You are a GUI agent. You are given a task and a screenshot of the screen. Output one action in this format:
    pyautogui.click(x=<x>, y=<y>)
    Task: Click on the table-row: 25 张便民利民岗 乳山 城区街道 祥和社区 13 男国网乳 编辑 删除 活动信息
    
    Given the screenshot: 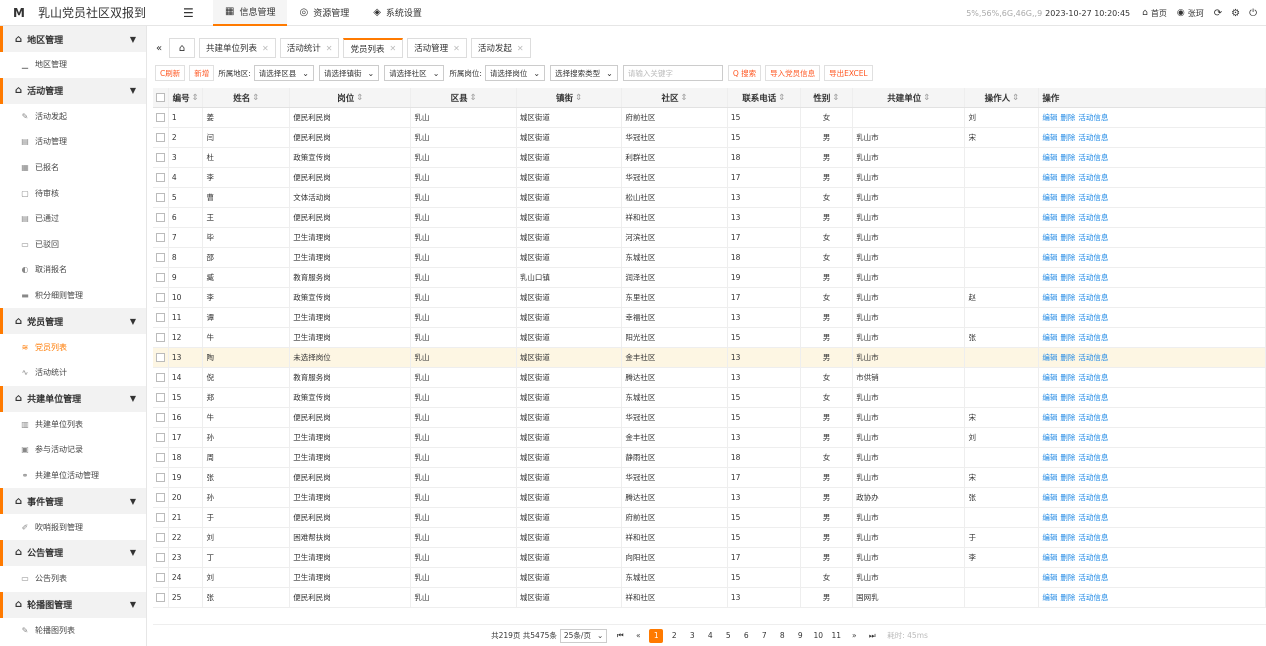 What is the action you would take?
    pyautogui.click(x=709, y=598)
    